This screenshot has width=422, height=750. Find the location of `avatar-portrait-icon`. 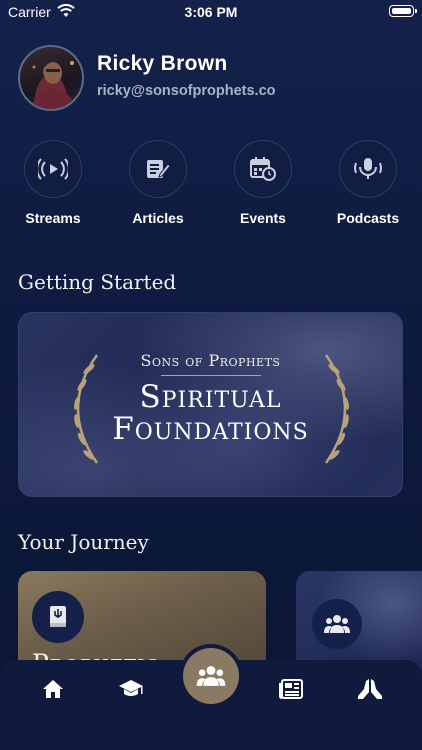

avatar-portrait-icon is located at coordinates (53, 85).